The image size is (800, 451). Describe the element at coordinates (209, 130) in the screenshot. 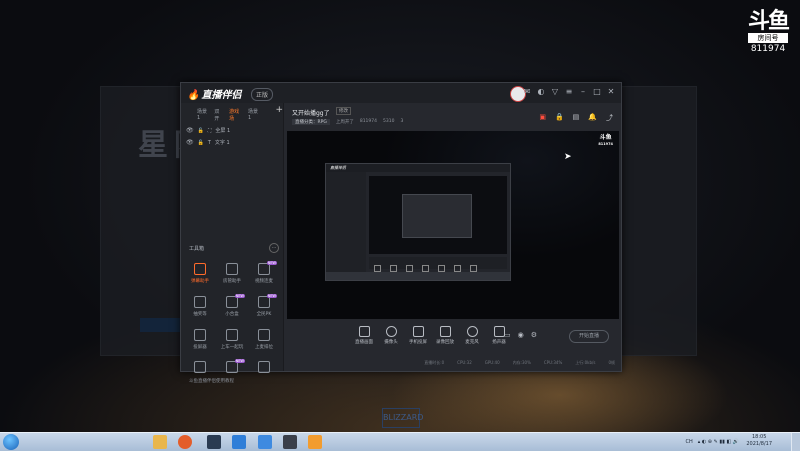

I see `fullscreen-source-icon: ⛶` at that location.